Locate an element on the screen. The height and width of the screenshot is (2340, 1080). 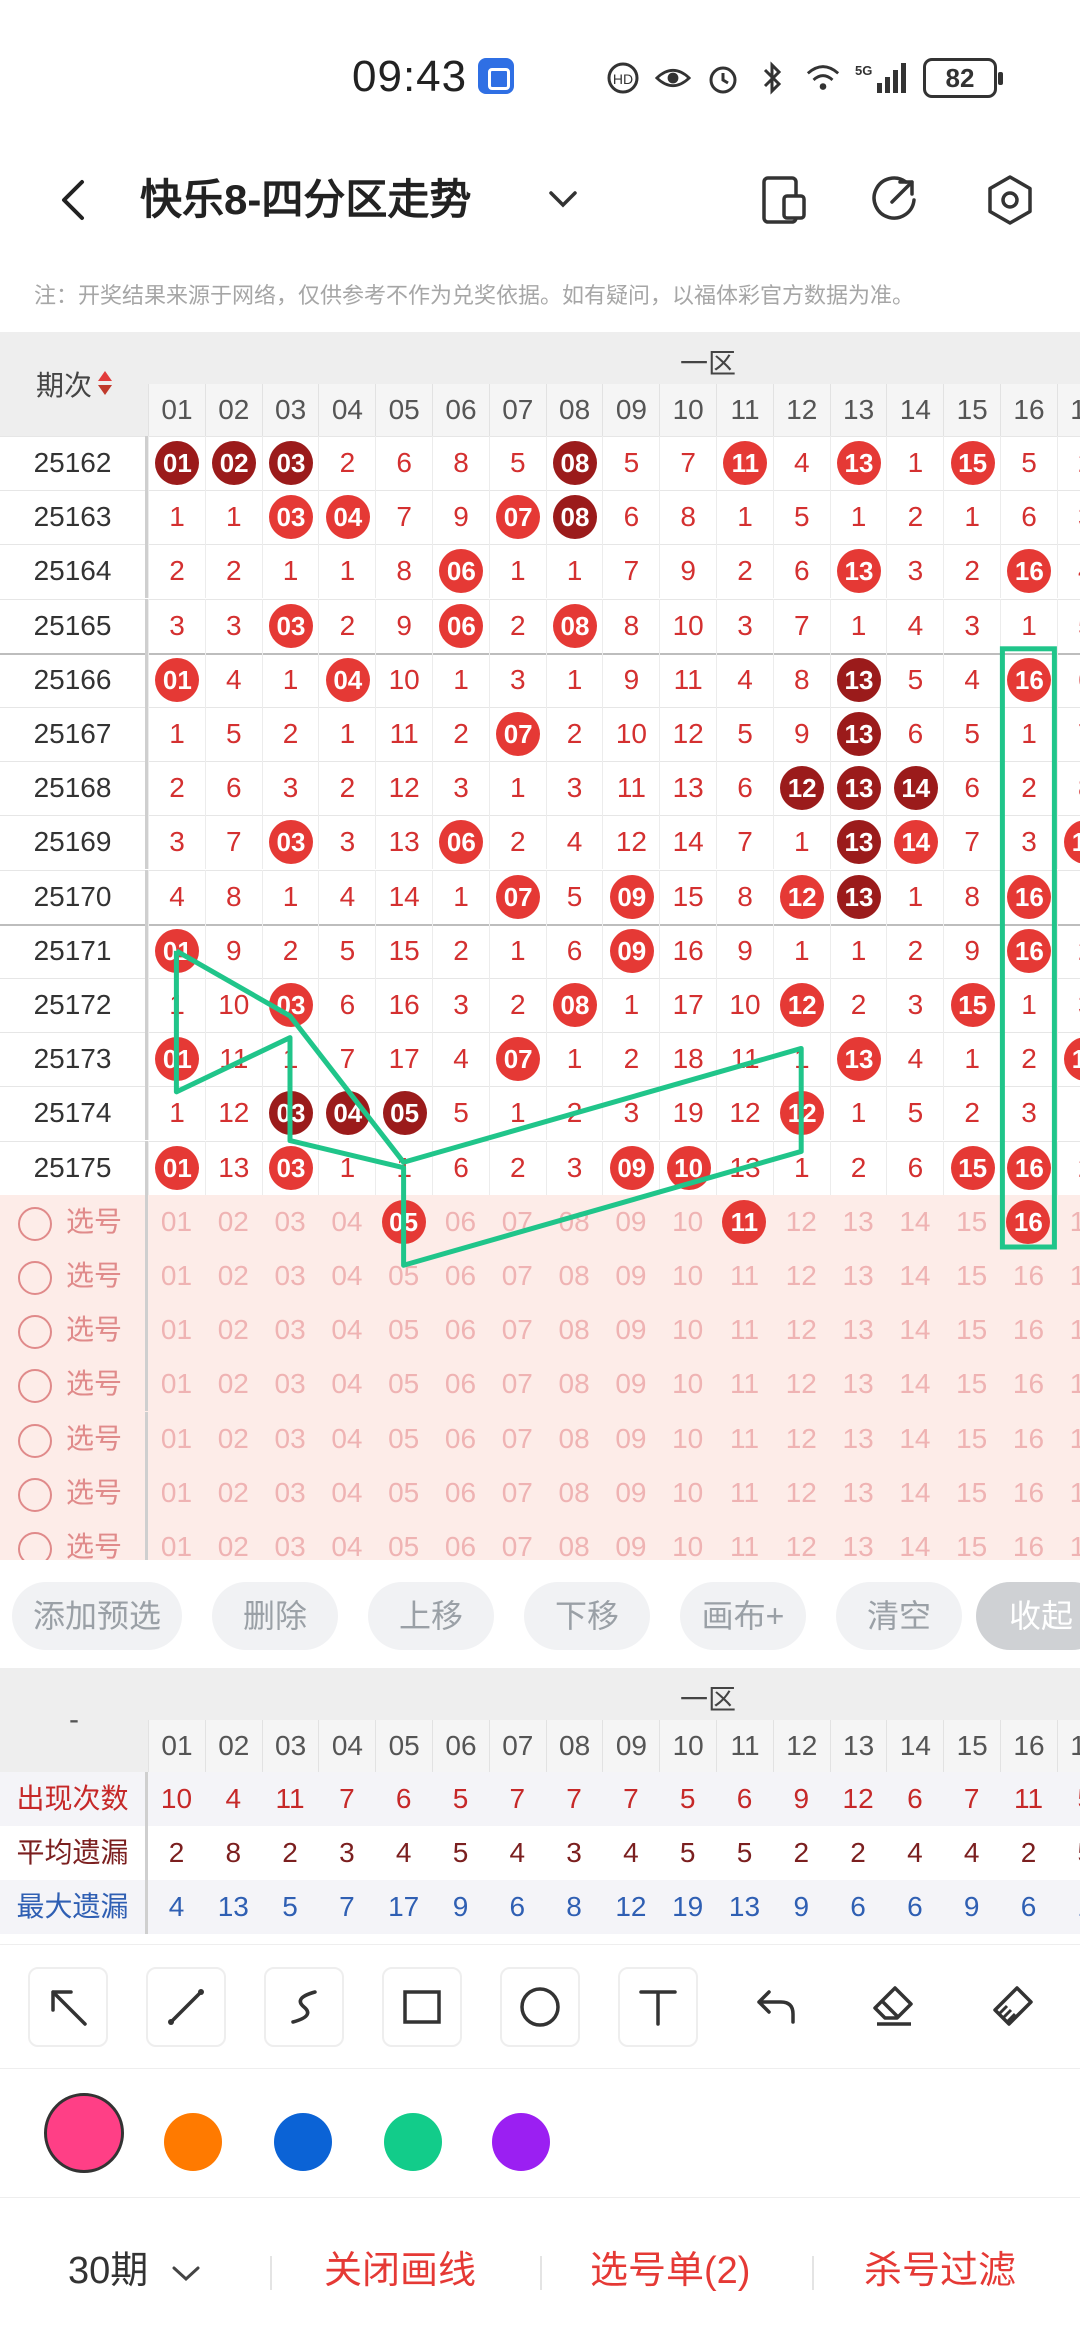
trend-cell: 13 is located at coordinates (858, 679).